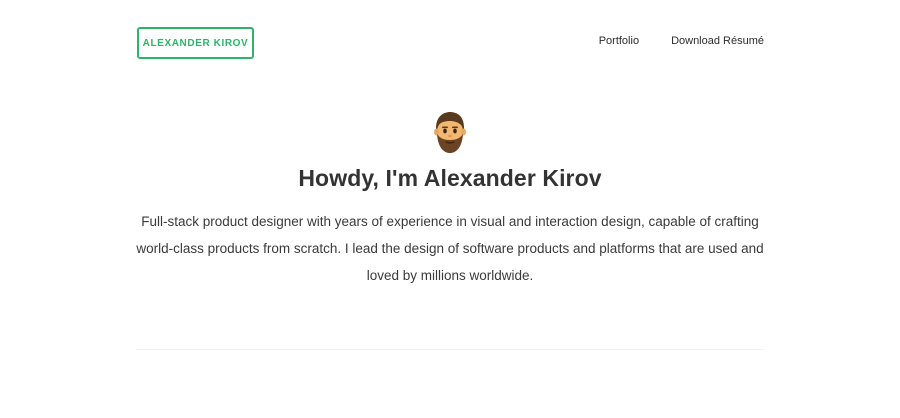 Image resolution: width=900 pixels, height=418 pixels. I want to click on main-nav: Portfolio Download Résumé, so click(681, 41).